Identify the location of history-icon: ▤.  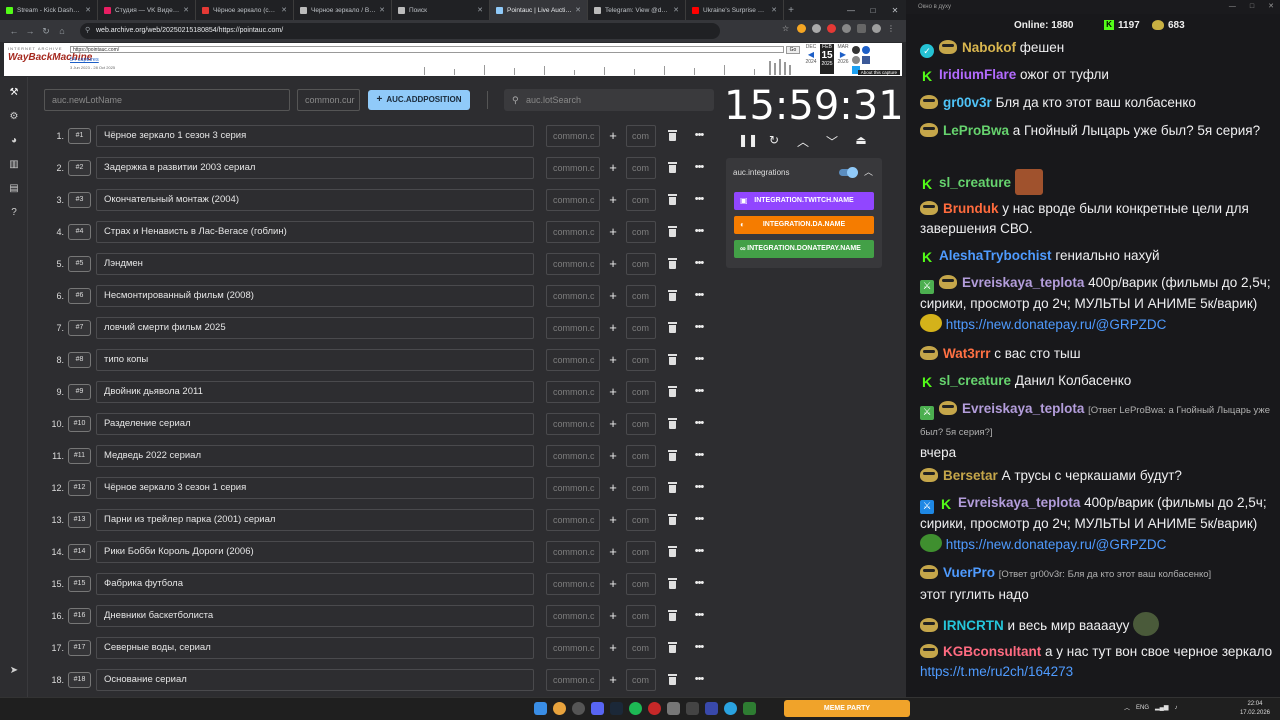
(14, 189).